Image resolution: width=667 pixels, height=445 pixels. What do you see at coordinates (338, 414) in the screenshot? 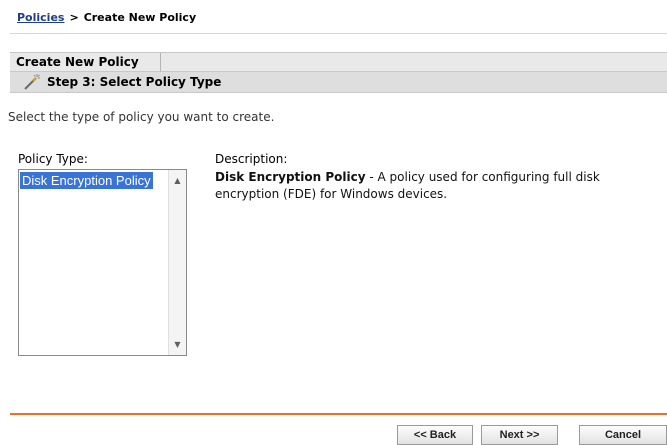
I see `footer-divider` at bounding box center [338, 414].